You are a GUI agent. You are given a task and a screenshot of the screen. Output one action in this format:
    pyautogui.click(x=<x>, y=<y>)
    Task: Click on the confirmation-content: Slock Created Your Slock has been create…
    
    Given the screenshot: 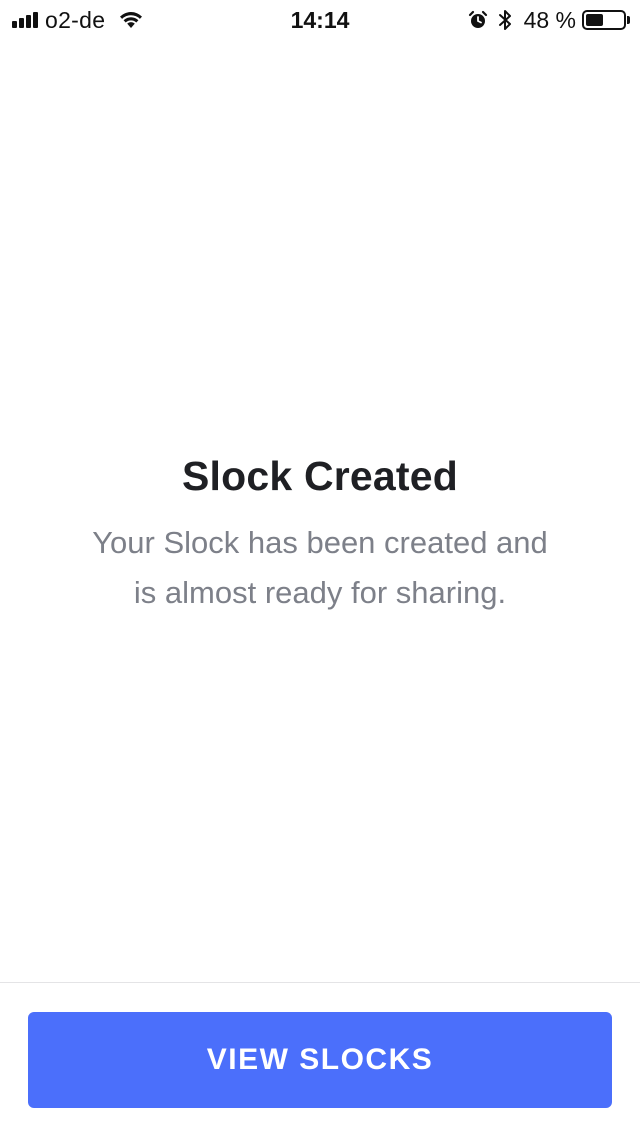 What is the action you would take?
    pyautogui.click(x=320, y=533)
    